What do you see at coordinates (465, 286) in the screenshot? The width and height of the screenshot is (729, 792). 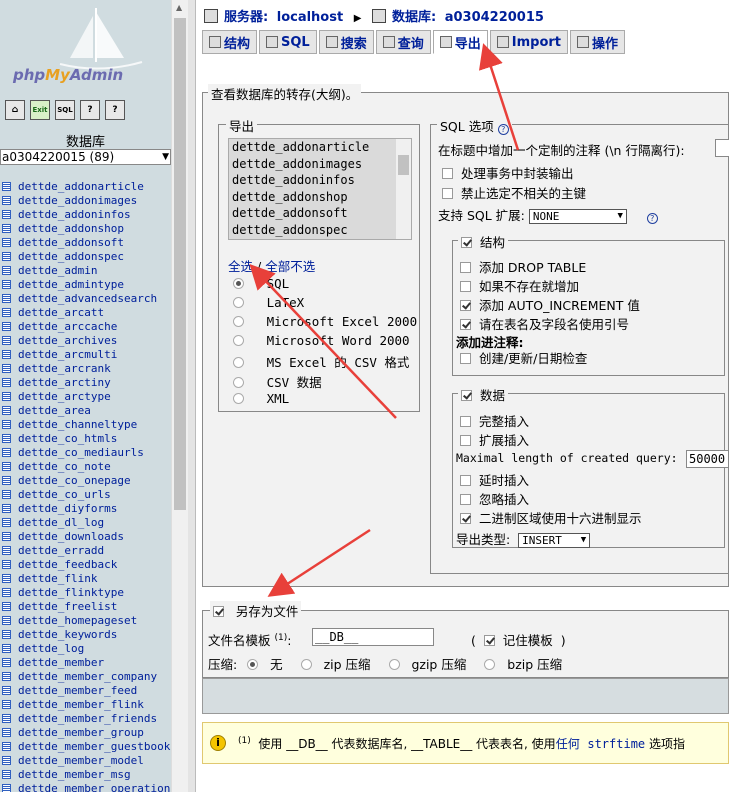 I see `if-not-exists-checkbox` at bounding box center [465, 286].